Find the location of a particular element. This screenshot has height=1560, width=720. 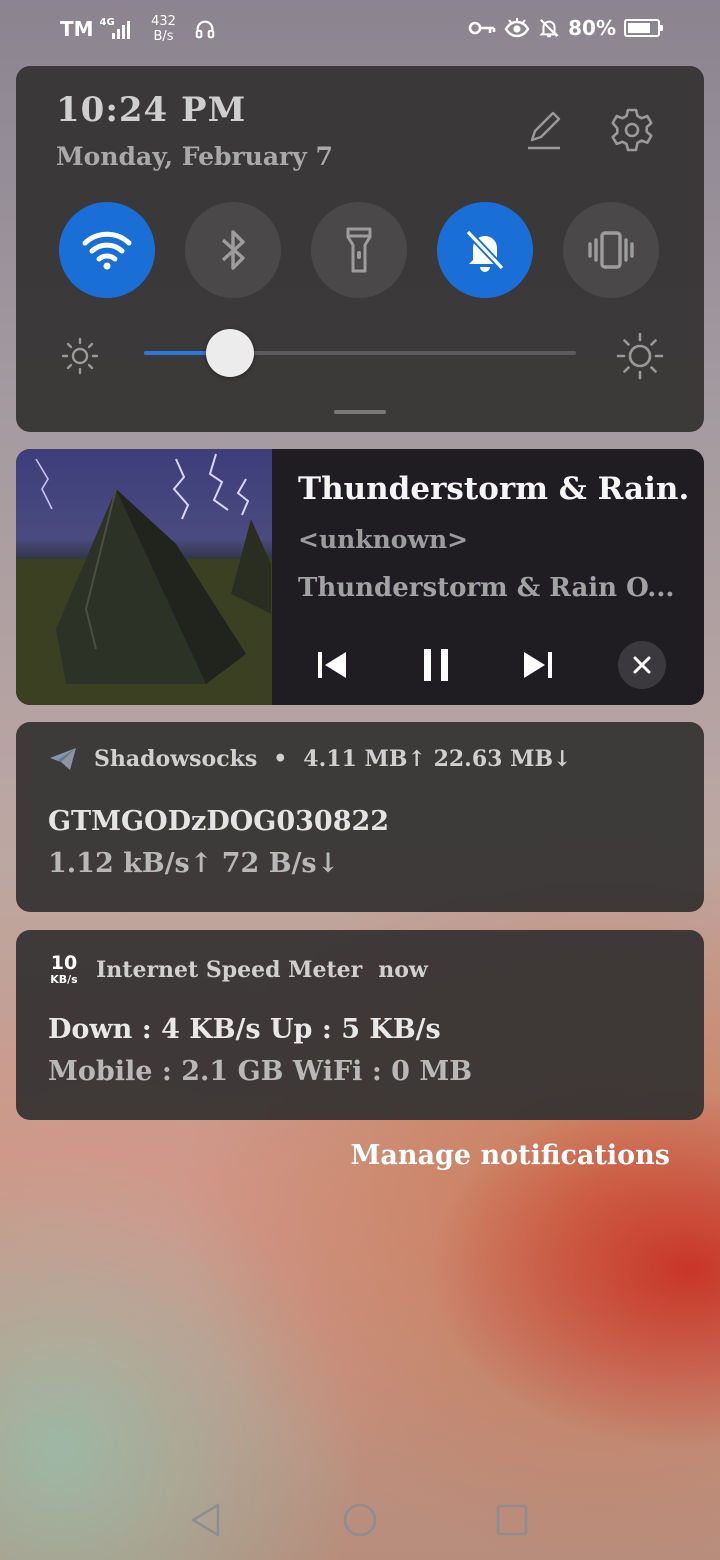

tile-wifi is located at coordinates (107, 250).